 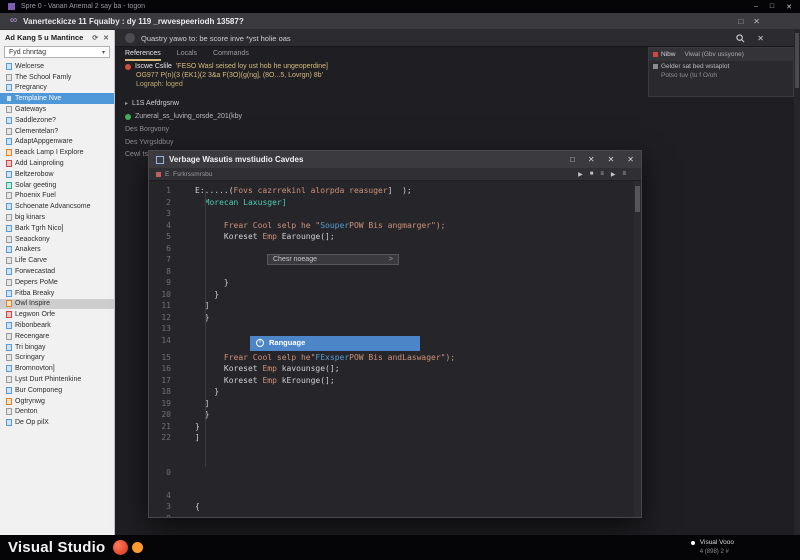 I want to click on right-panel-header: Nibw Viwal (Gbv ussyone), so click(x=721, y=54).